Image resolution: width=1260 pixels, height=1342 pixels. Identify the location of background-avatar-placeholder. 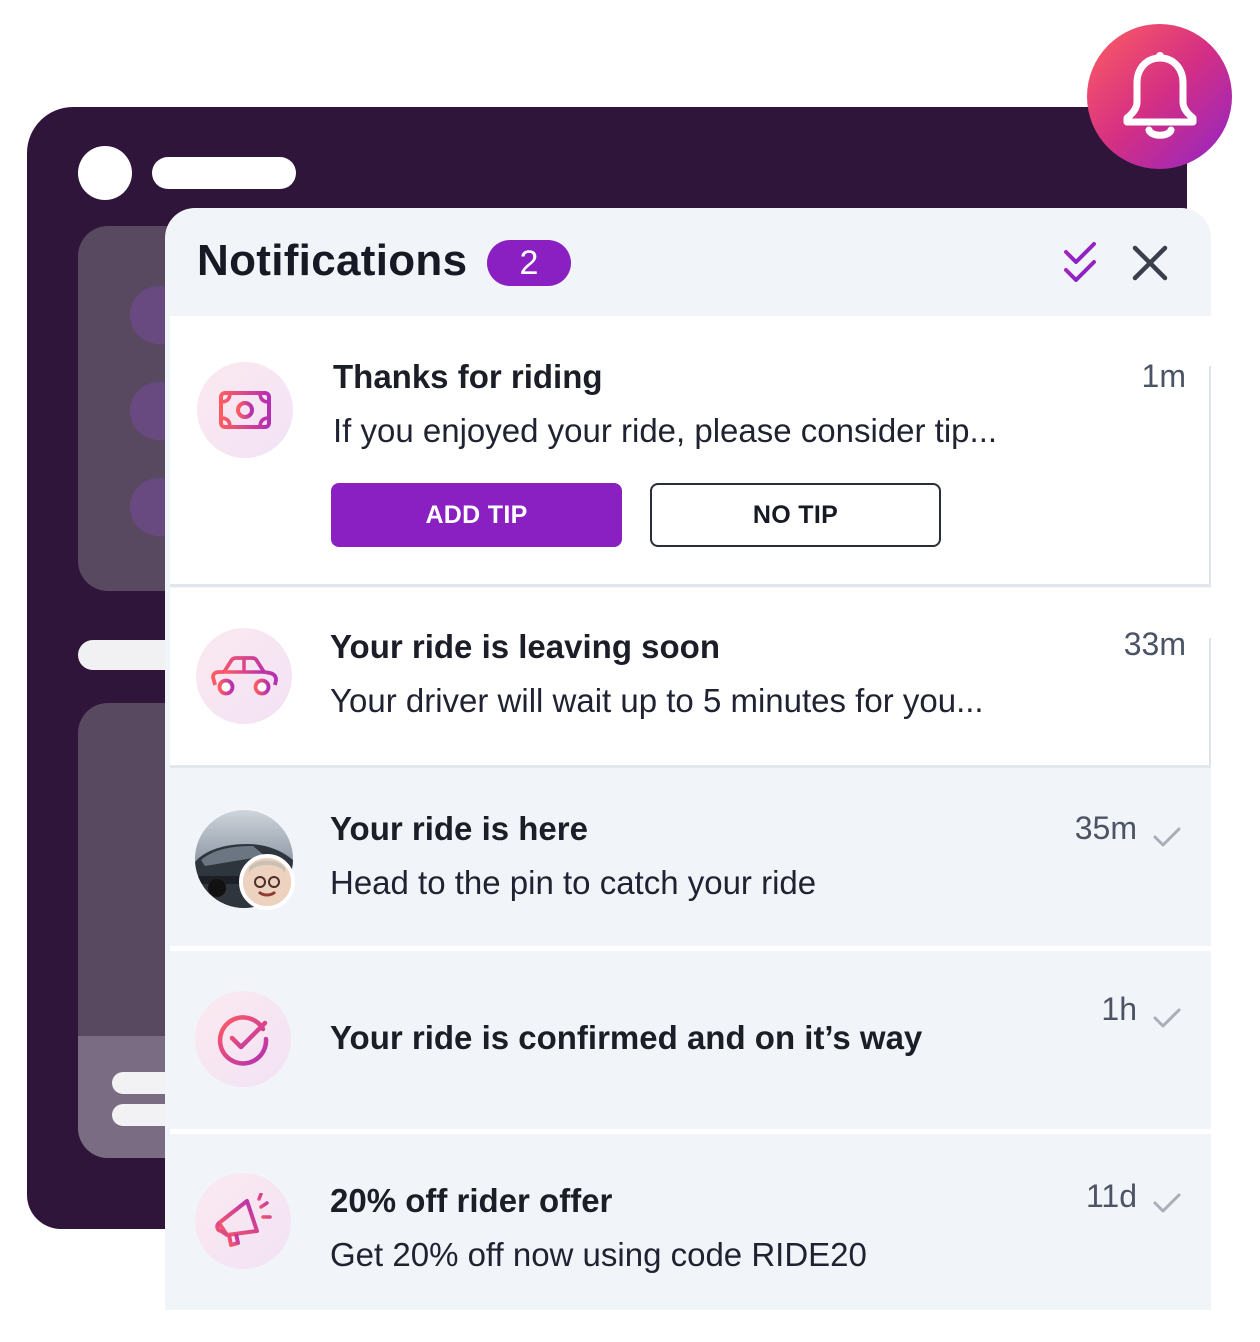
(105, 173).